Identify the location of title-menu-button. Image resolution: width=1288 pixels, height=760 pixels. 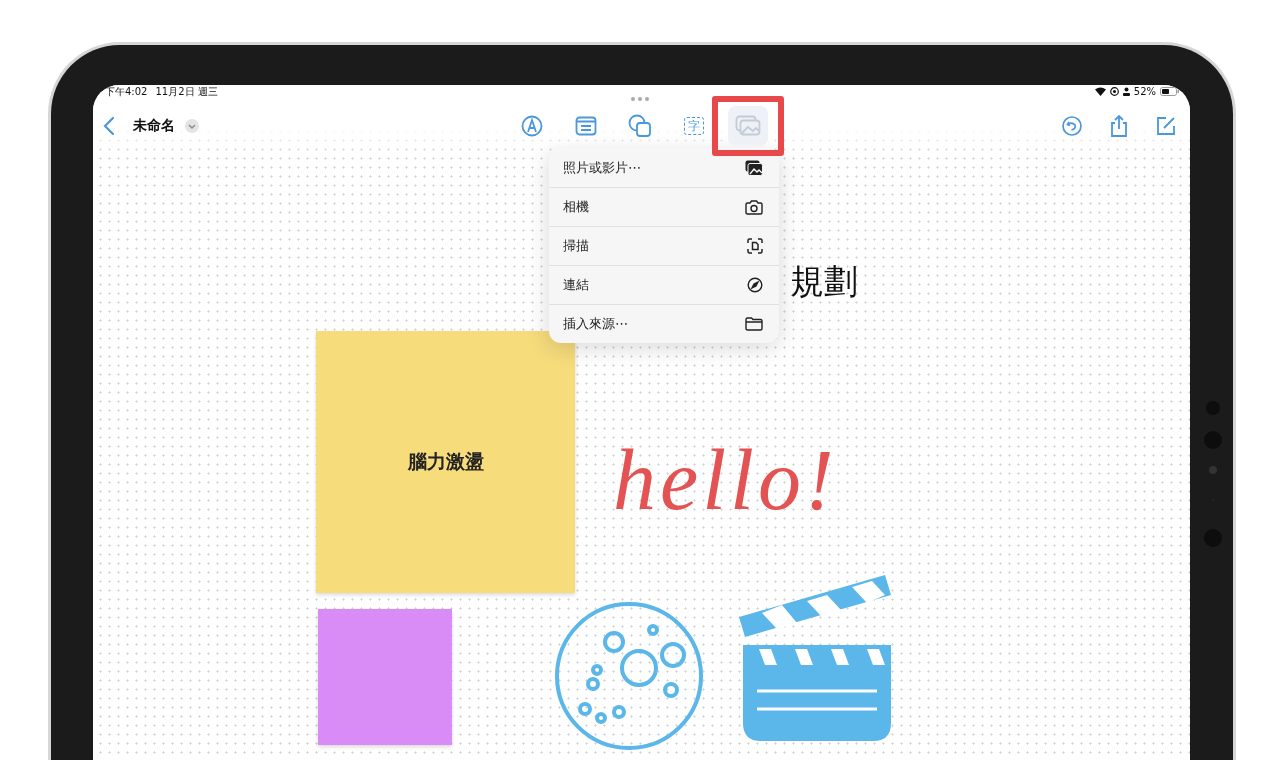
(192, 126).